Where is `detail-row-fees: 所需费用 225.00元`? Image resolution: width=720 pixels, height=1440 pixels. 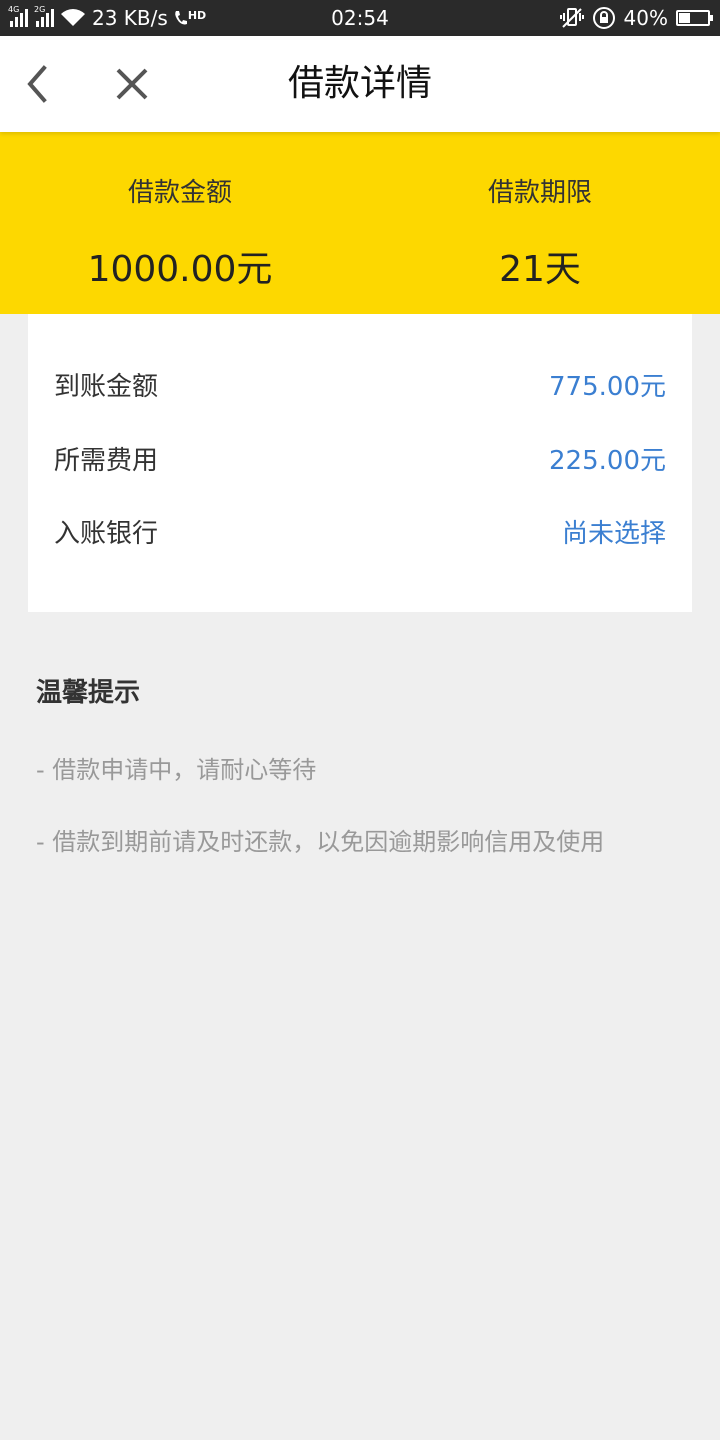
detail-row-fees: 所需费用 225.00元 is located at coordinates (360, 461).